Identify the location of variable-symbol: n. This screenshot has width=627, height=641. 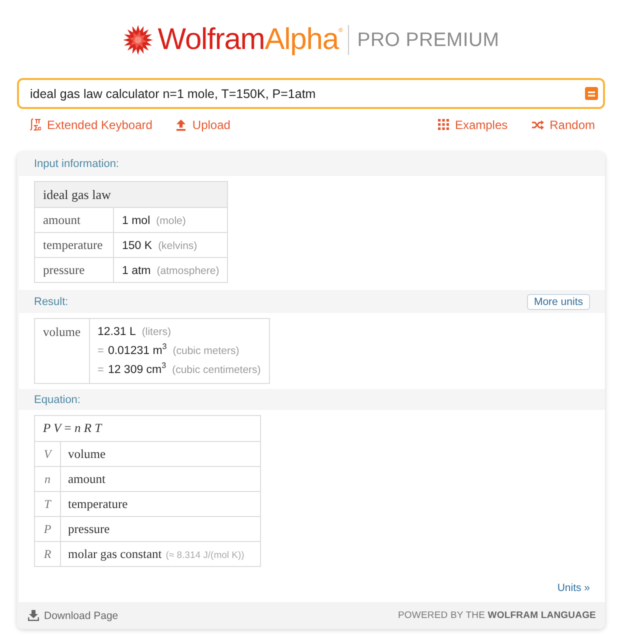
(47, 479).